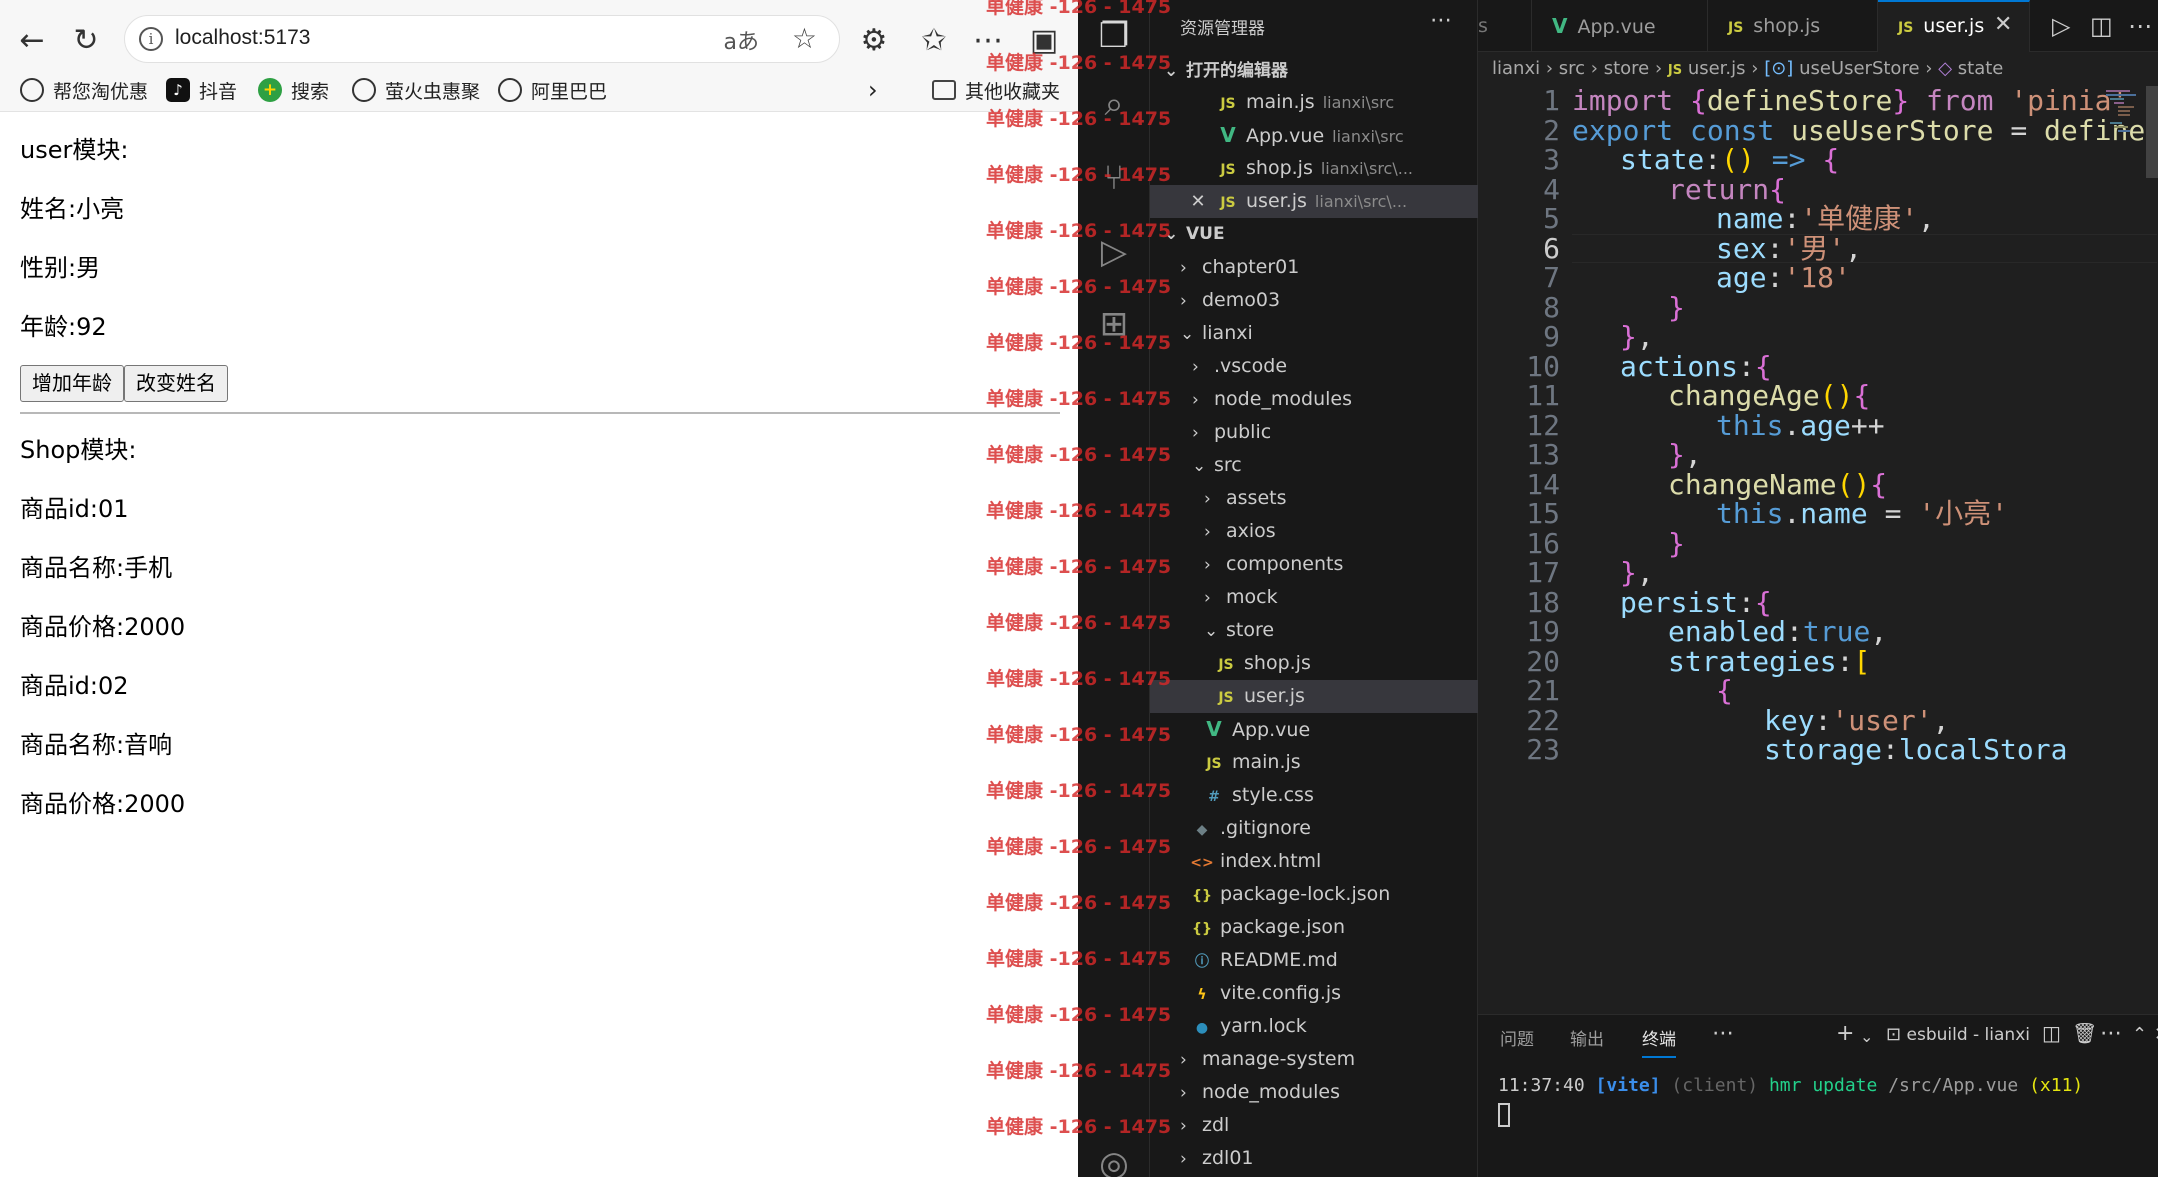 Image resolution: width=2158 pixels, height=1177 pixels. I want to click on code-line: 3 state:() => {, so click(1818, 160).